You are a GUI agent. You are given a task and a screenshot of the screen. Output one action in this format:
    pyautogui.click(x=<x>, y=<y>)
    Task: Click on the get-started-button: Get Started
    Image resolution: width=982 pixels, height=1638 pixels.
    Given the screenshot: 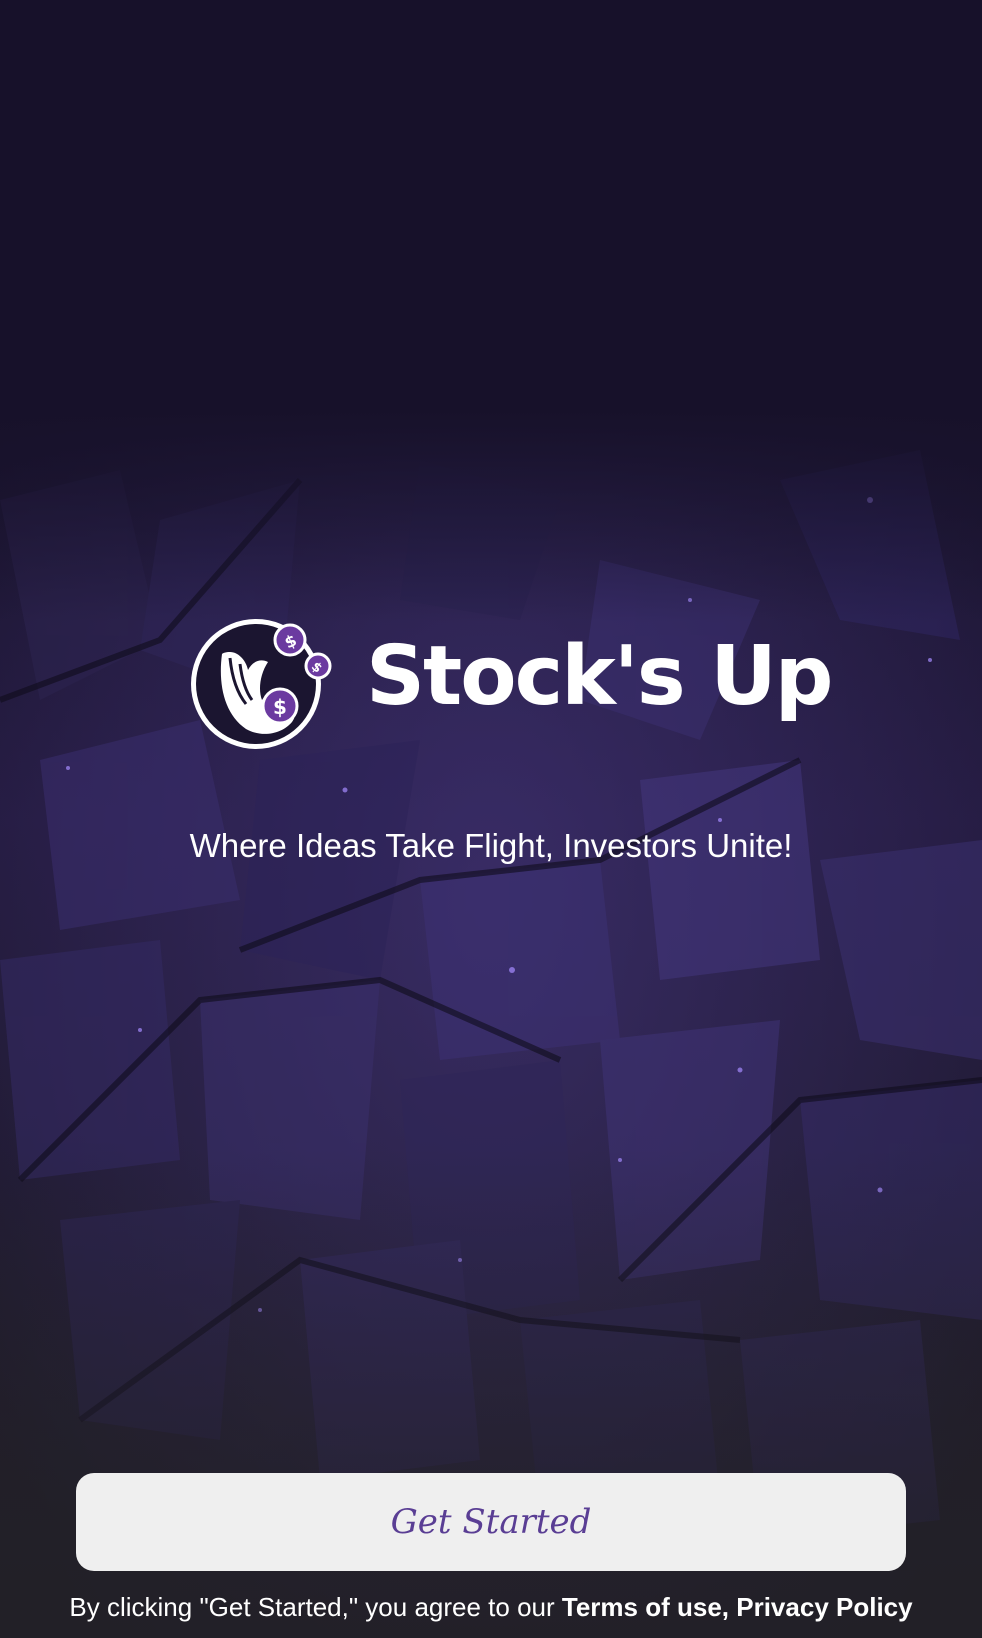 What is the action you would take?
    pyautogui.click(x=491, y=1522)
    